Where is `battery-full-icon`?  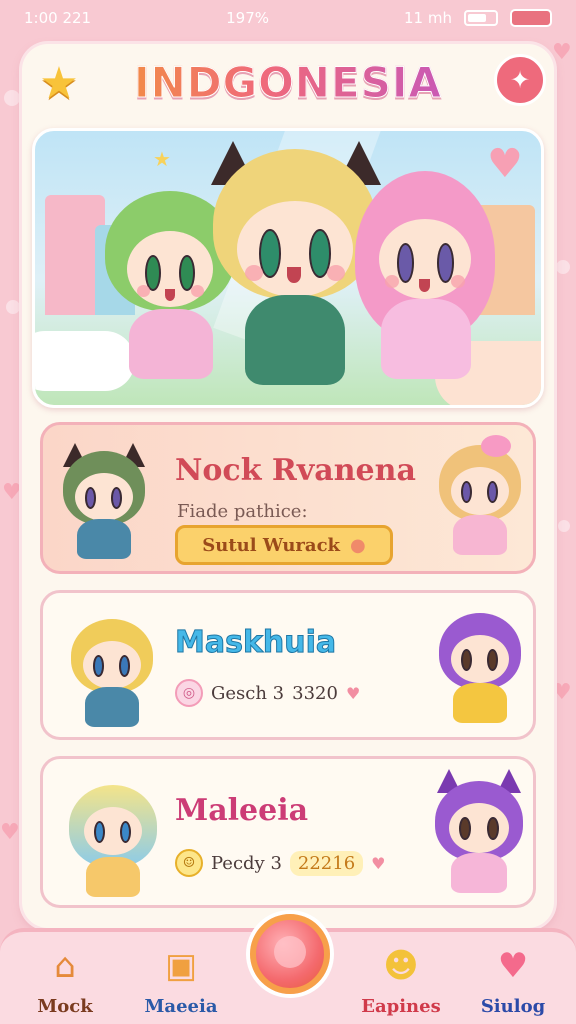
battery-full-icon is located at coordinates (531, 18).